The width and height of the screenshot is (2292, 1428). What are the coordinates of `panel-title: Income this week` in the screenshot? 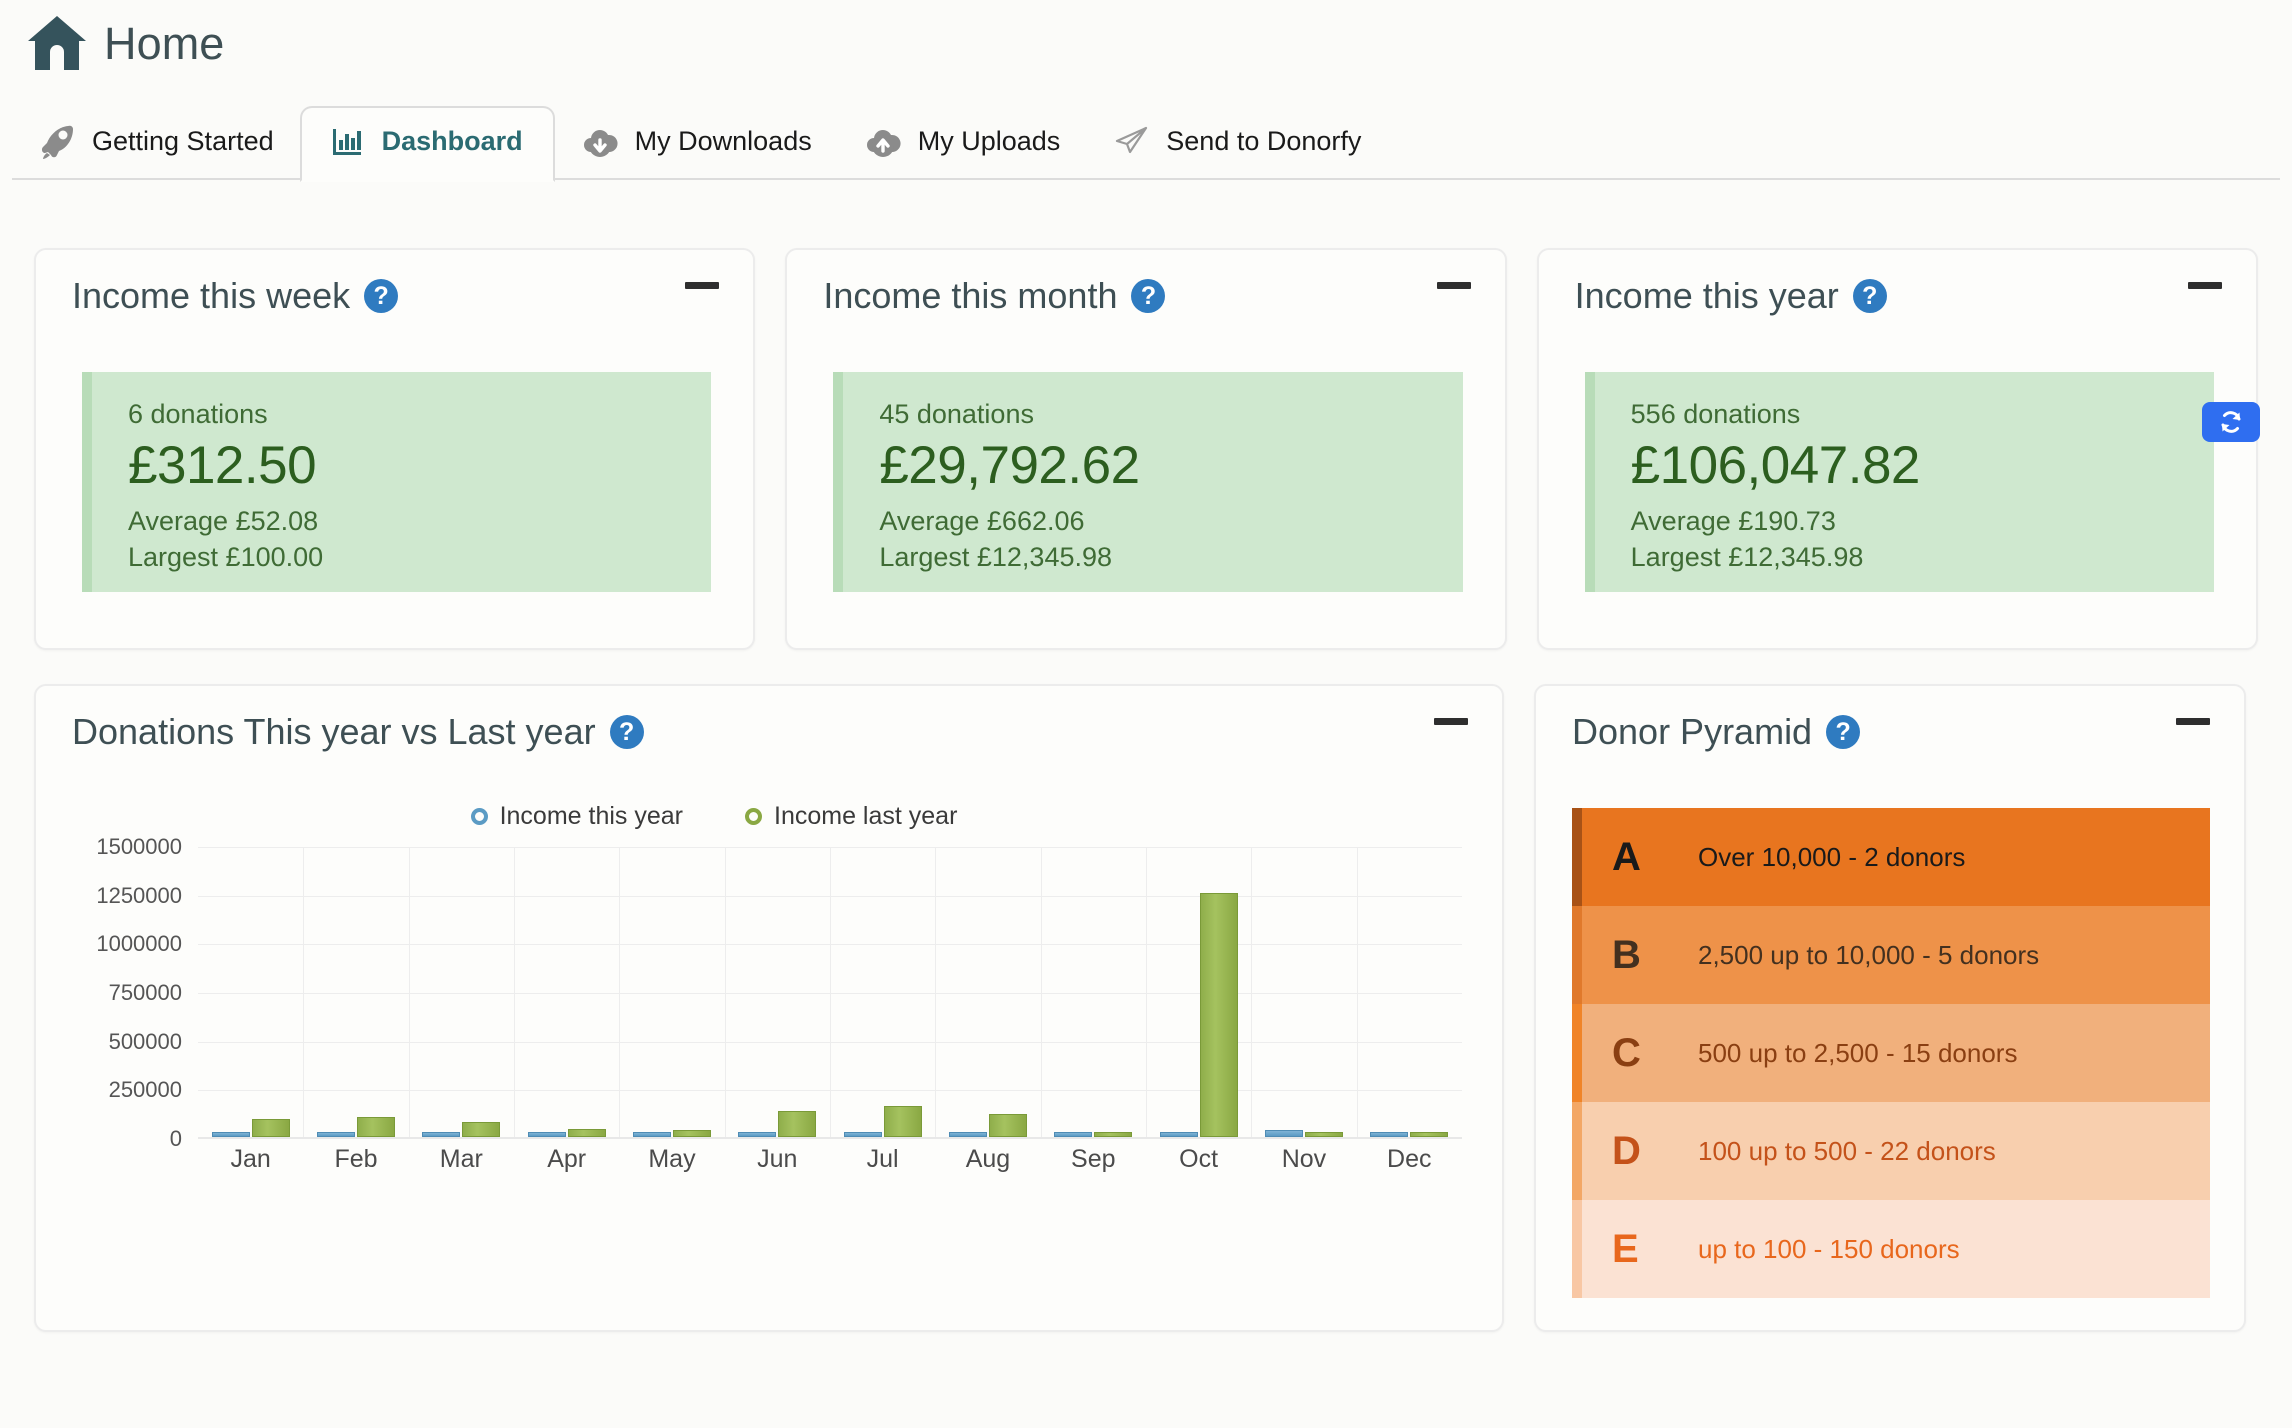 It's located at (211, 295).